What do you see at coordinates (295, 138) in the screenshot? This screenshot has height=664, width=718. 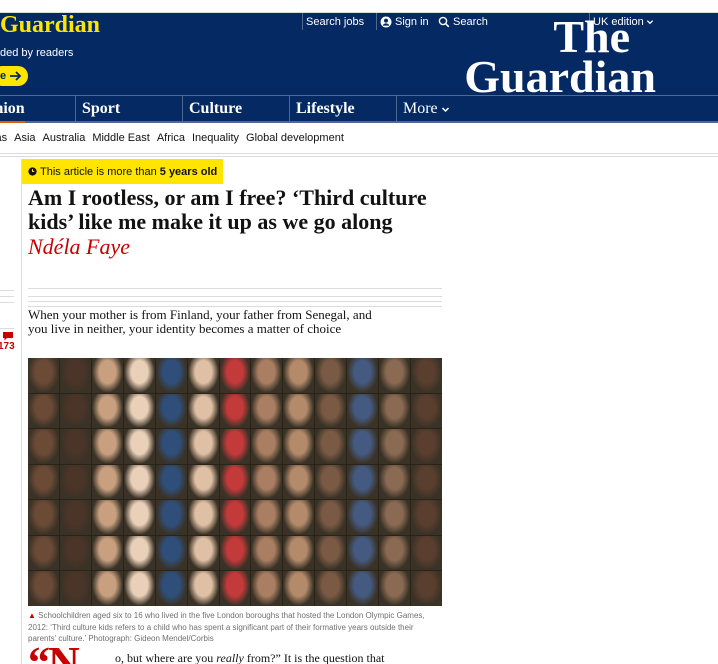 I see `subnav-item-global-development: Global development` at bounding box center [295, 138].